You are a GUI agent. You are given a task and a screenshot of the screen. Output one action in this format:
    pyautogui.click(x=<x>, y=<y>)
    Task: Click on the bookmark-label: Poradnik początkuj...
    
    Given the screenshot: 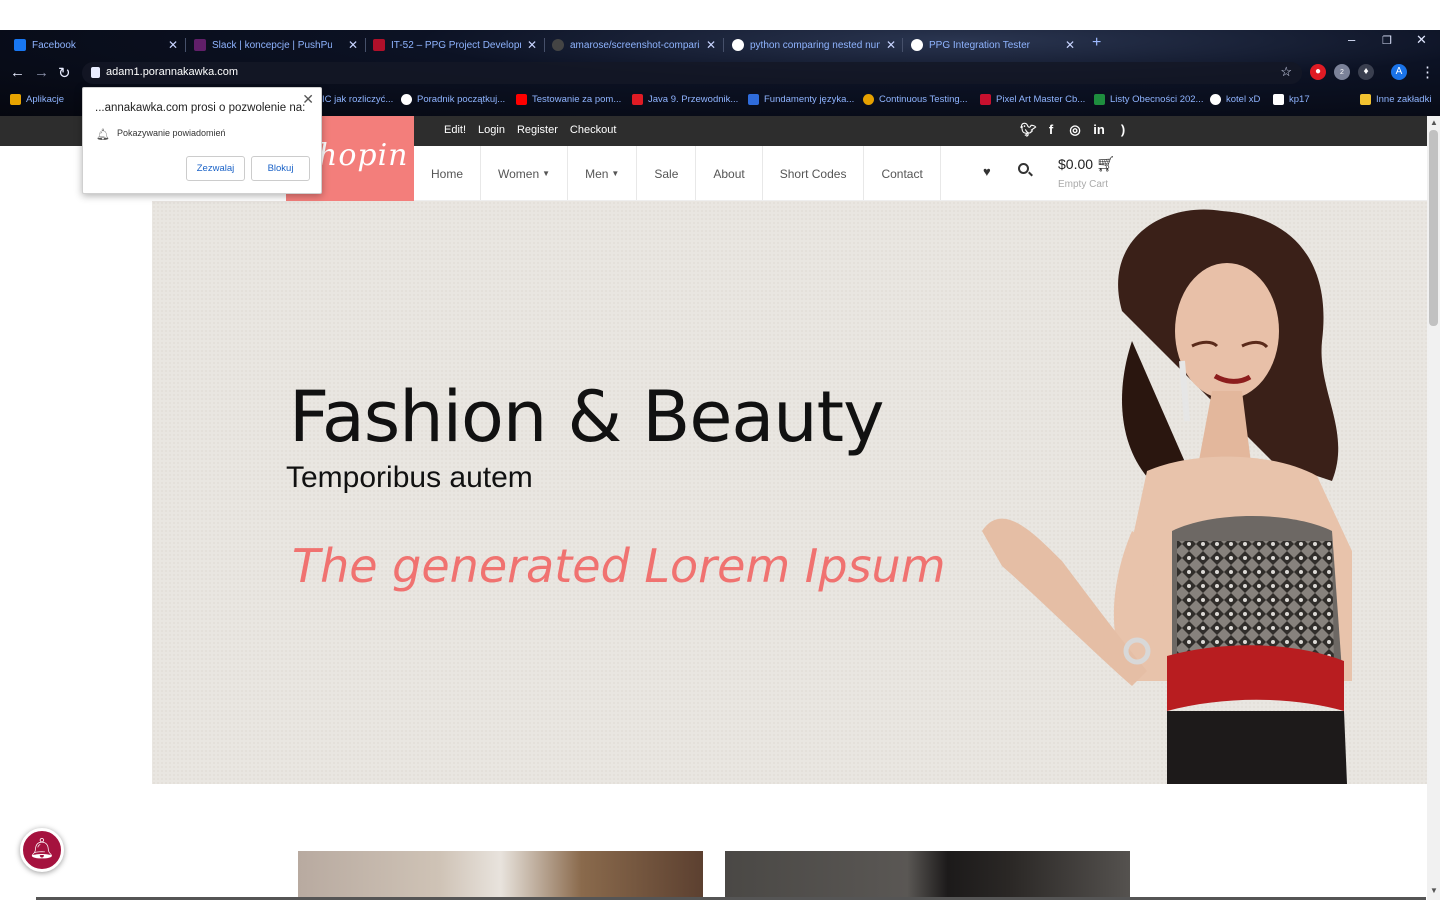 What is the action you would take?
    pyautogui.click(x=461, y=99)
    